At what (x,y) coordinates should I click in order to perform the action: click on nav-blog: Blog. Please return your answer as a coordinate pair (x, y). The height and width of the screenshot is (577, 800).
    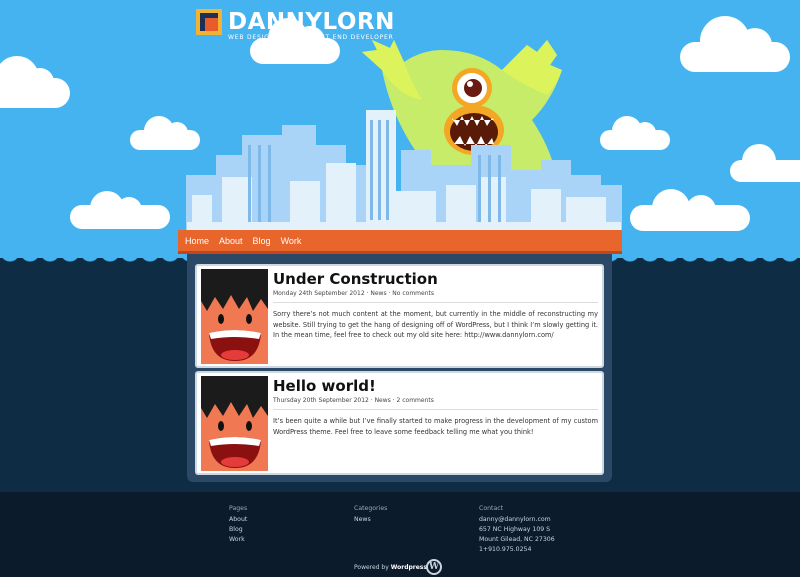
    Looking at the image, I should click on (262, 241).